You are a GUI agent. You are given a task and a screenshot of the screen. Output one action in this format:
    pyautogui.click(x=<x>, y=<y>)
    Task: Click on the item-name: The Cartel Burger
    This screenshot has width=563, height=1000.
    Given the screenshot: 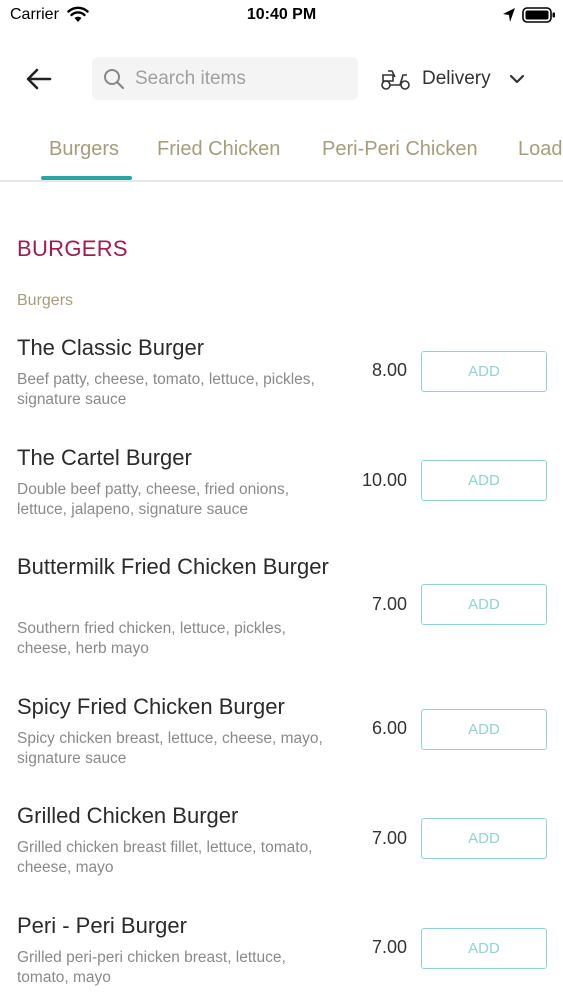 What is the action you would take?
    pyautogui.click(x=104, y=457)
    